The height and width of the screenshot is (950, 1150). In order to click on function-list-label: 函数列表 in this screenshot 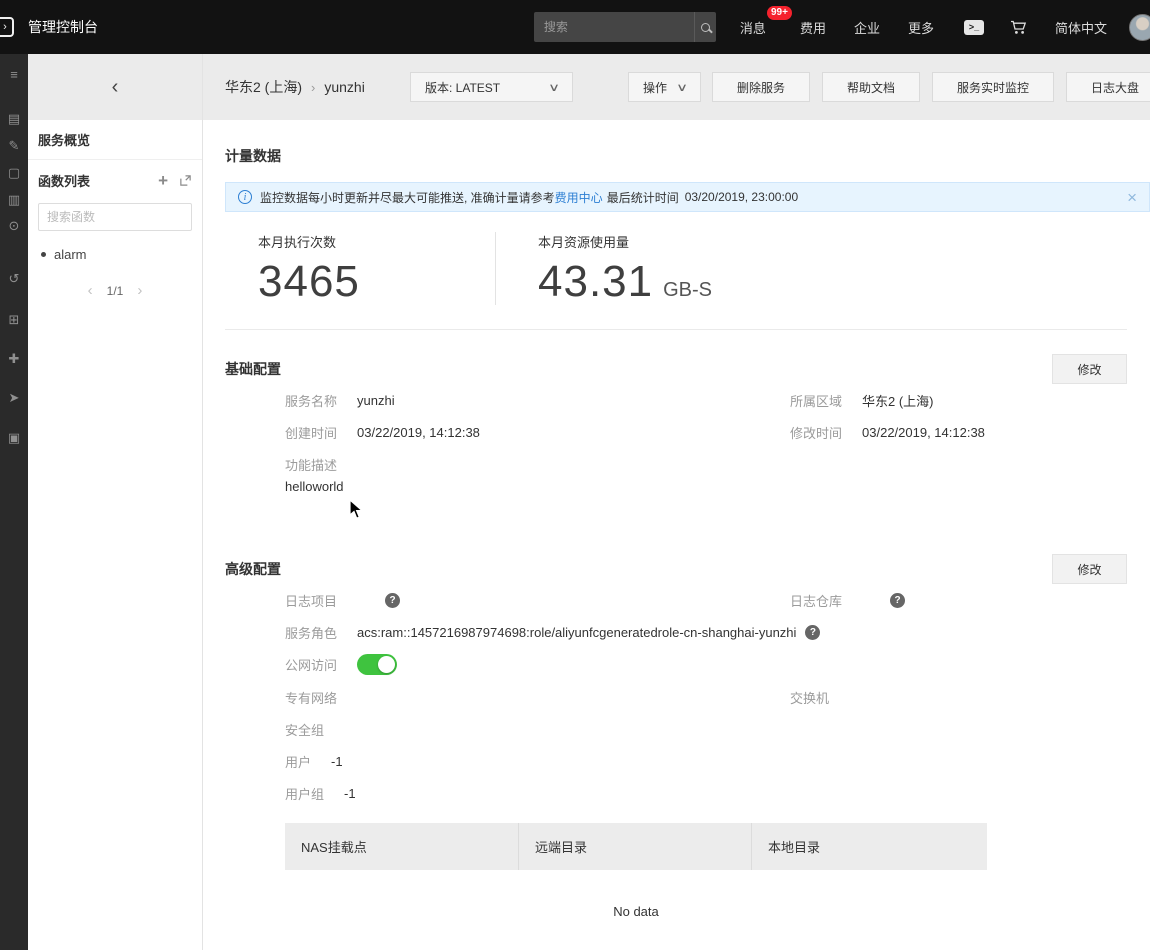, I will do `click(64, 181)`.